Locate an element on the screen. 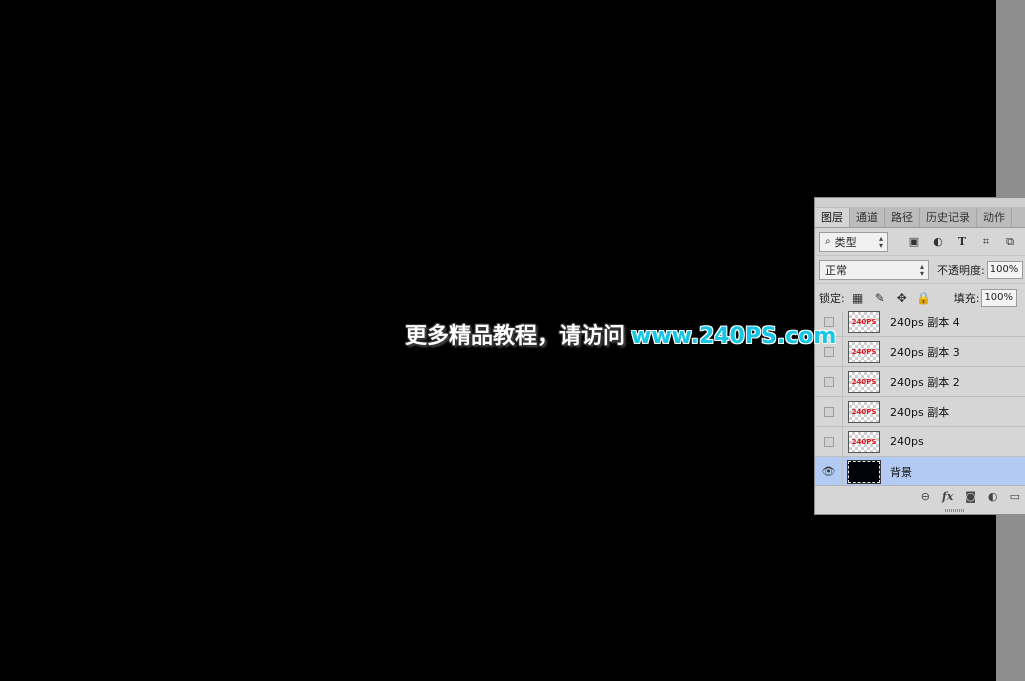 The image size is (1025, 681). layer-row: 240PS 240ps 副本 2 is located at coordinates (920, 381).